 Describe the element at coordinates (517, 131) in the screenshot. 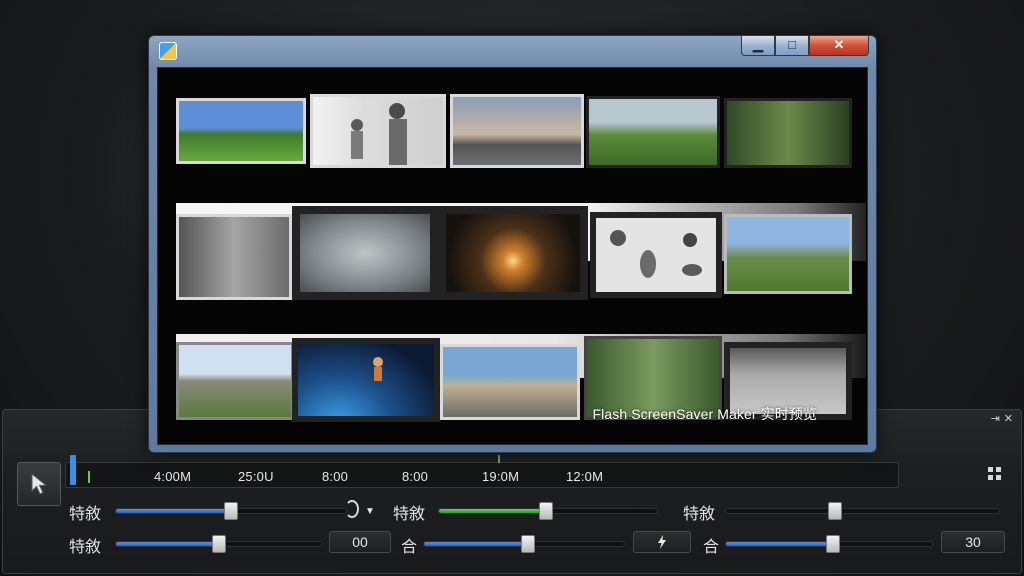

I see `photo-tile-sunset-road` at that location.